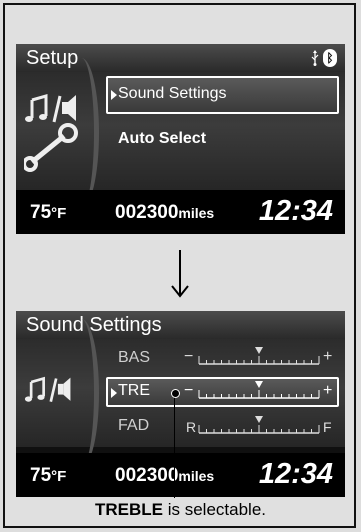 Image resolution: width=361 pixels, height=532 pixels. What do you see at coordinates (174, 445) in the screenshot?
I see `callout-line` at bounding box center [174, 445].